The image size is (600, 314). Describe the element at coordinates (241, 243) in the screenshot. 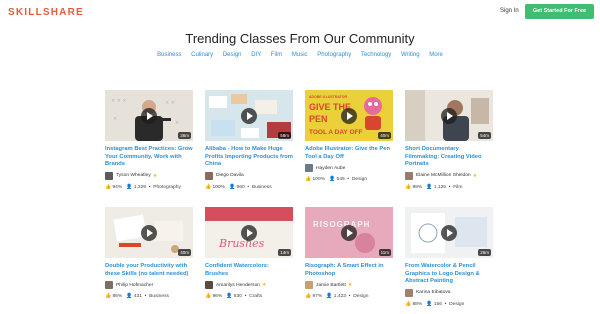

I see `watercolor-word: Brushes` at that location.